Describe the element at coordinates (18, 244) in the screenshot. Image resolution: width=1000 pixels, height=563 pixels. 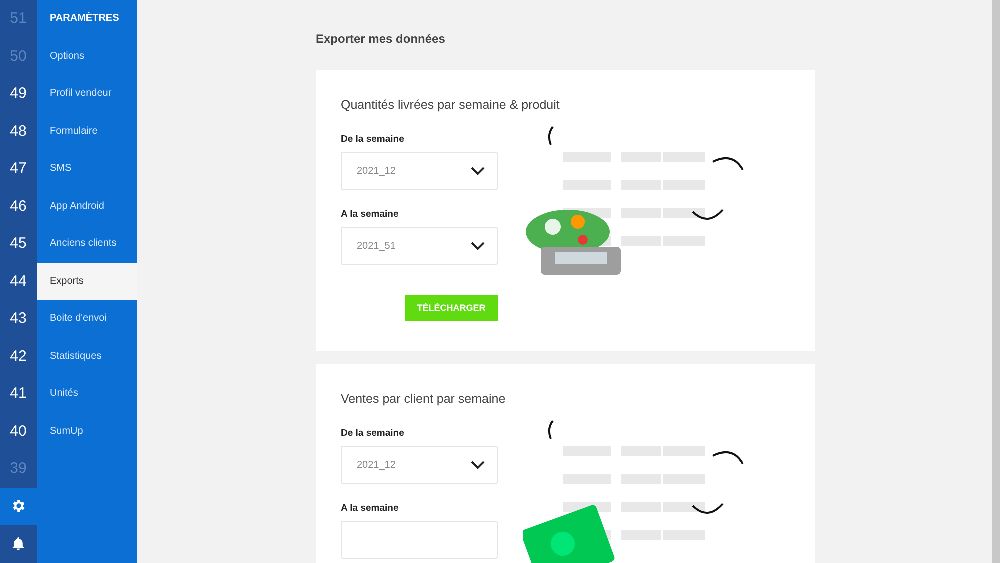
I see `line-number: 45` at that location.